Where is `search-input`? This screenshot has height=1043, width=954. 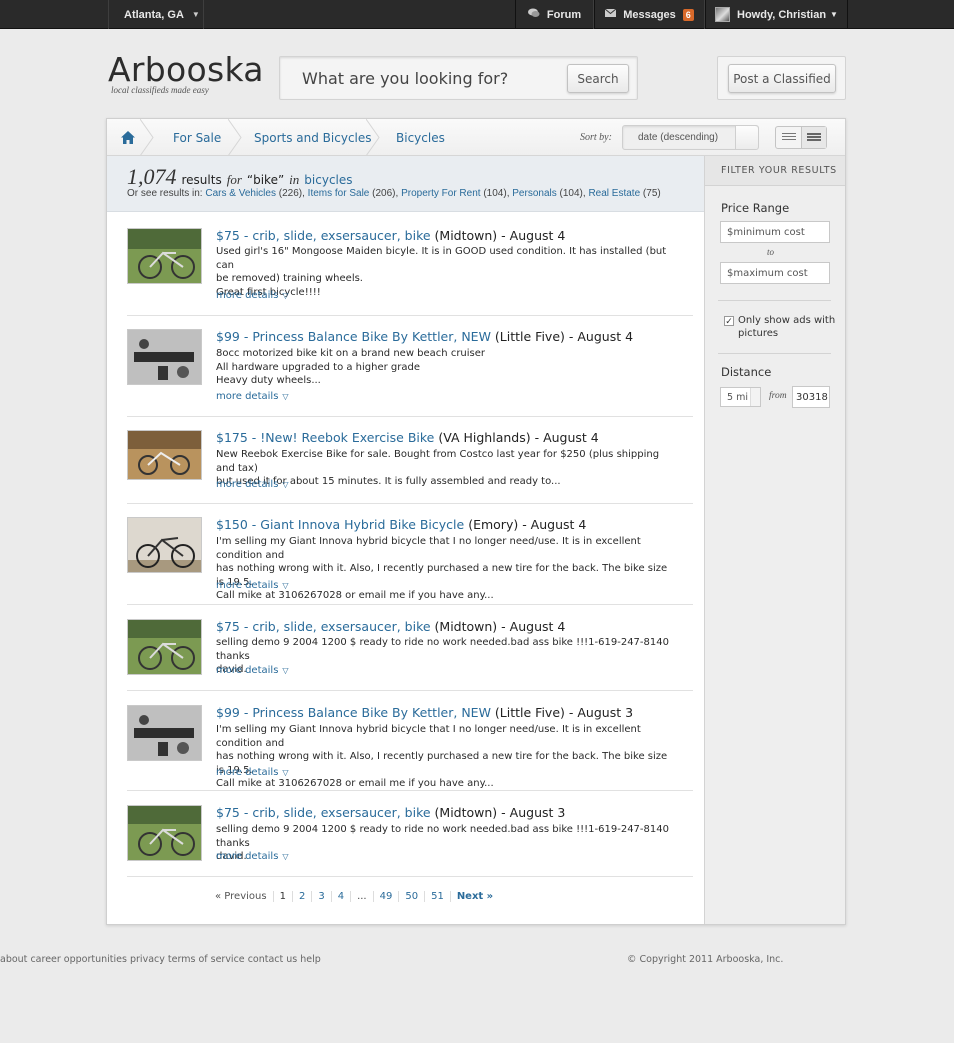
search-input is located at coordinates (427, 78).